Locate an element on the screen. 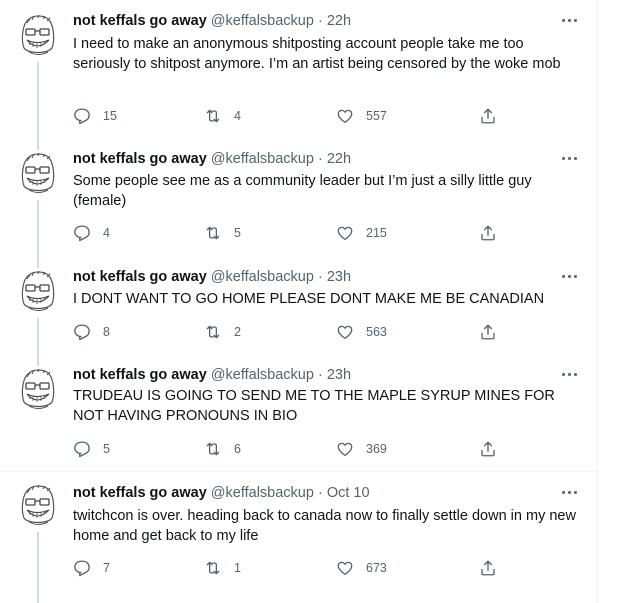  retweet-button: 6 is located at coordinates (222, 449).